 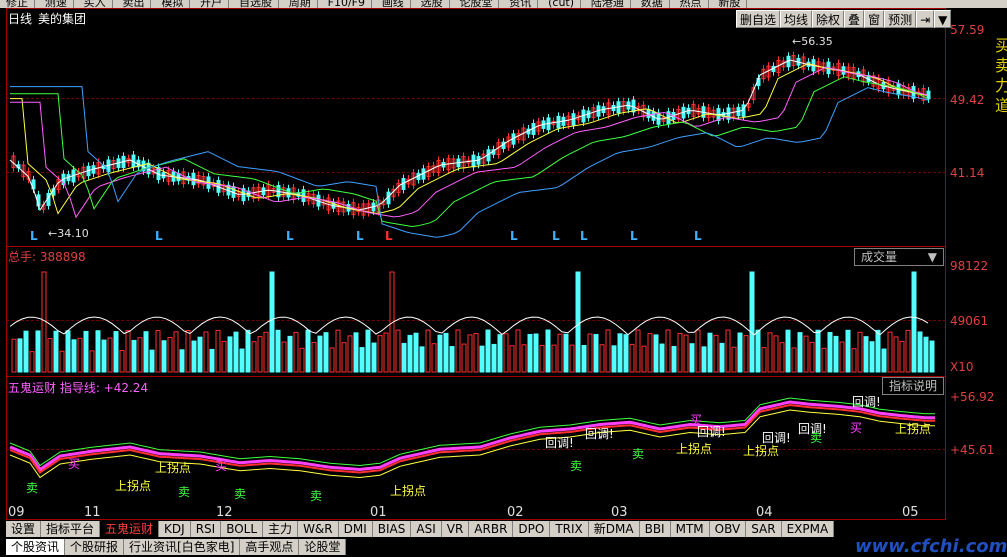 What do you see at coordinates (355, 529) in the screenshot?
I see `tab-dmi: DMI` at bounding box center [355, 529].